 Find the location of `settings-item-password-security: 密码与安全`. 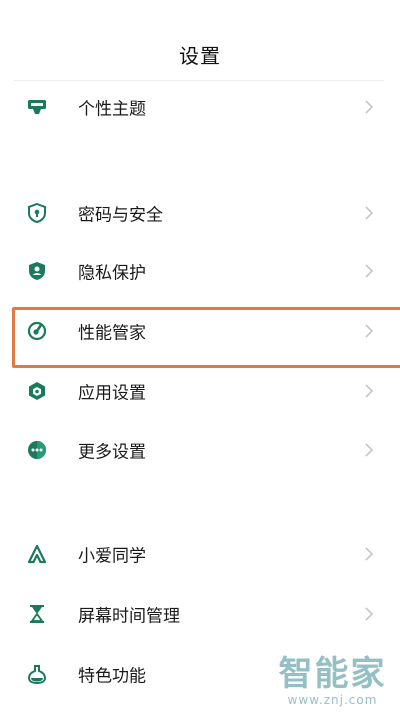

settings-item-password-security: 密码与安全 is located at coordinates (200, 213).